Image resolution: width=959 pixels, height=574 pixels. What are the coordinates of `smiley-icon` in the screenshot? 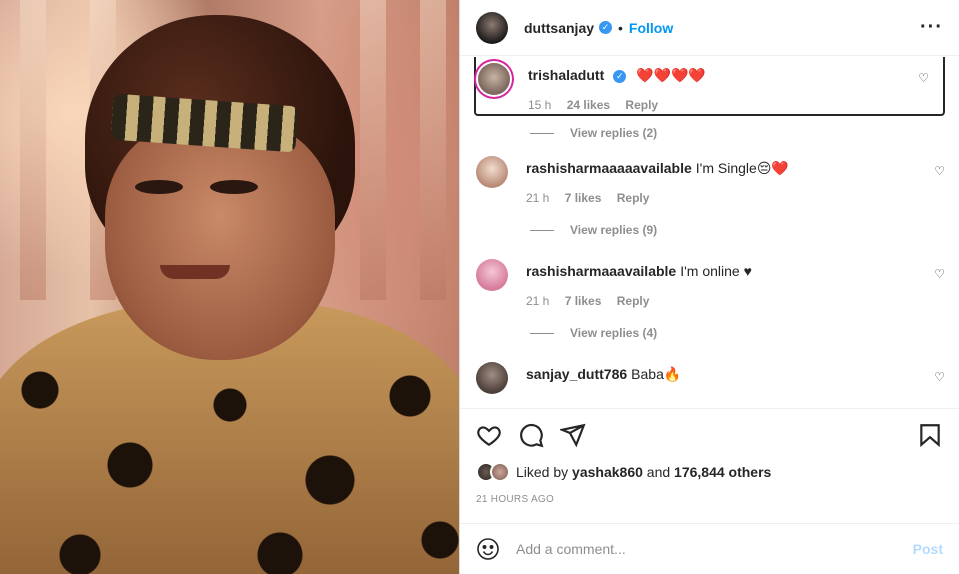 It's located at (488, 549).